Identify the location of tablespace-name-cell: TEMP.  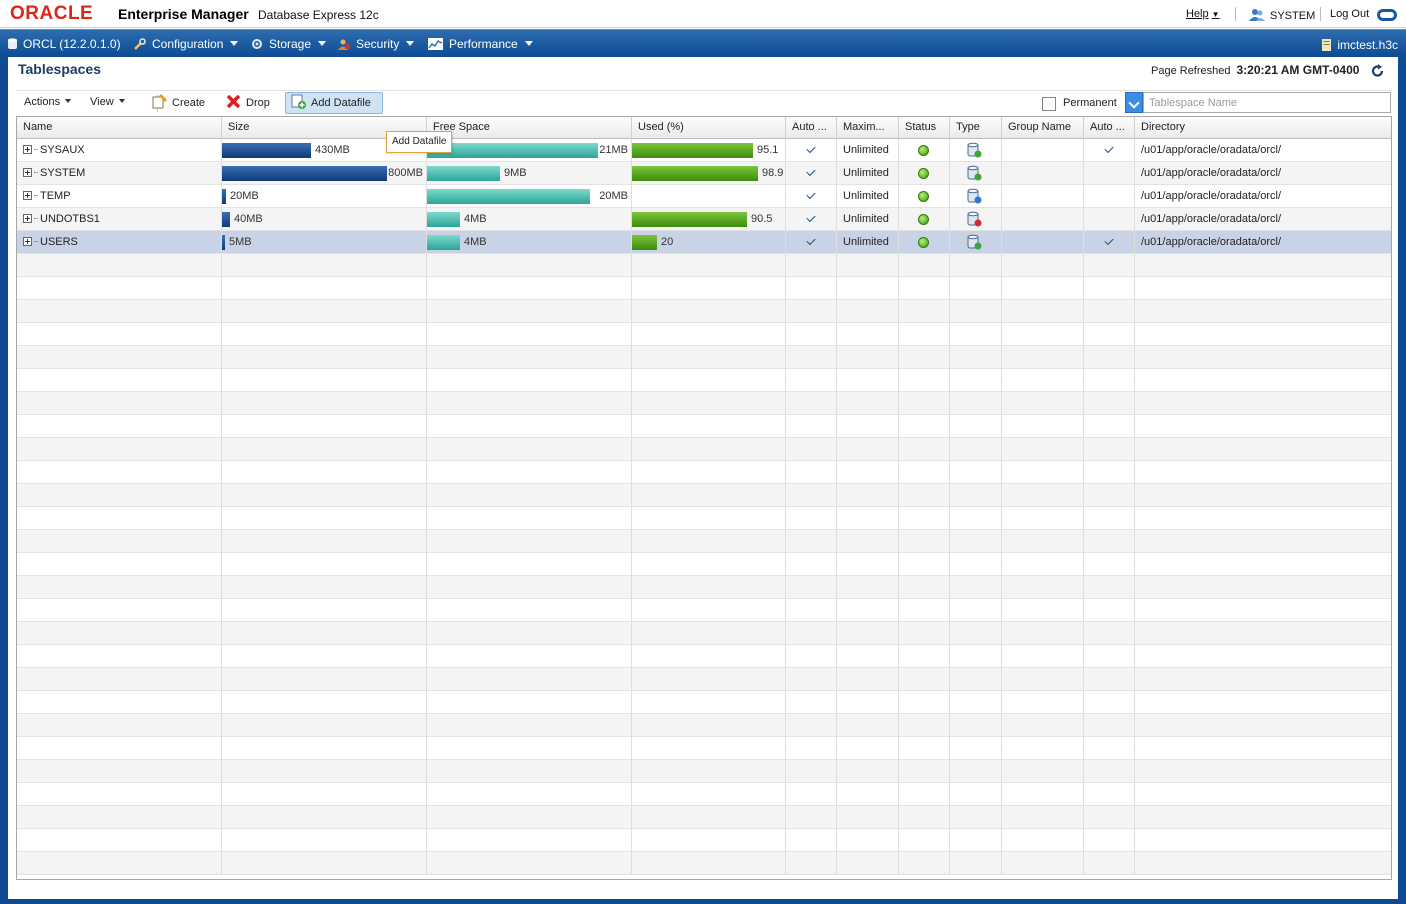
(119, 196).